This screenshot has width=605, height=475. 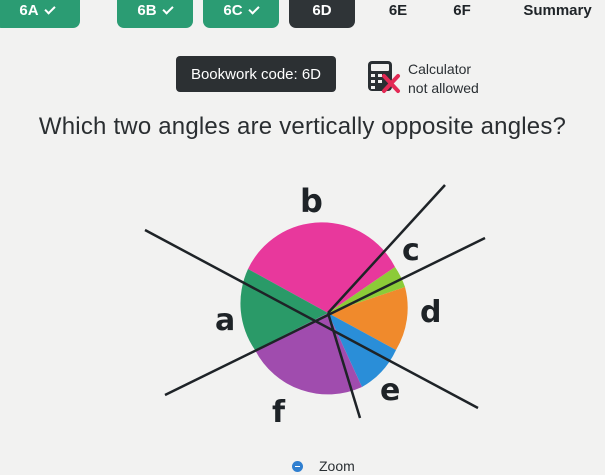 I want to click on tab-bar: 6A 6B 6C 6D 6E 6F Summary, so click(x=302, y=17).